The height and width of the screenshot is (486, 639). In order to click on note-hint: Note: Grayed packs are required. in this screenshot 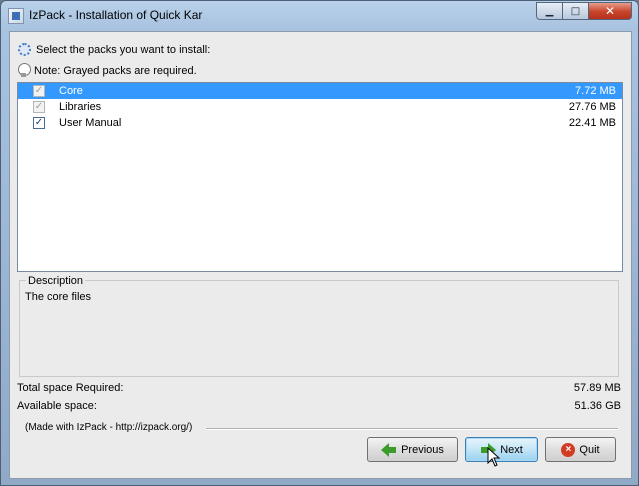, I will do `click(107, 70)`.